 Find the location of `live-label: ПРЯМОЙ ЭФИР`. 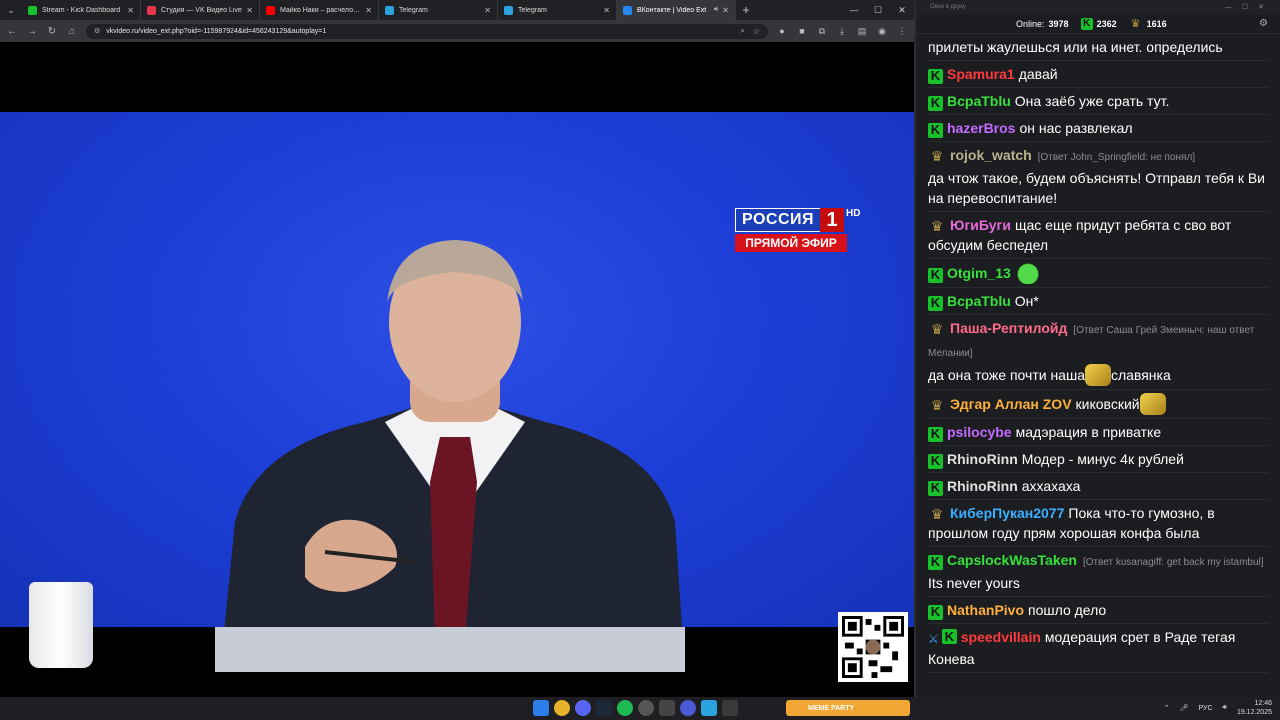

live-label: ПРЯМОЙ ЭФИР is located at coordinates (791, 243).